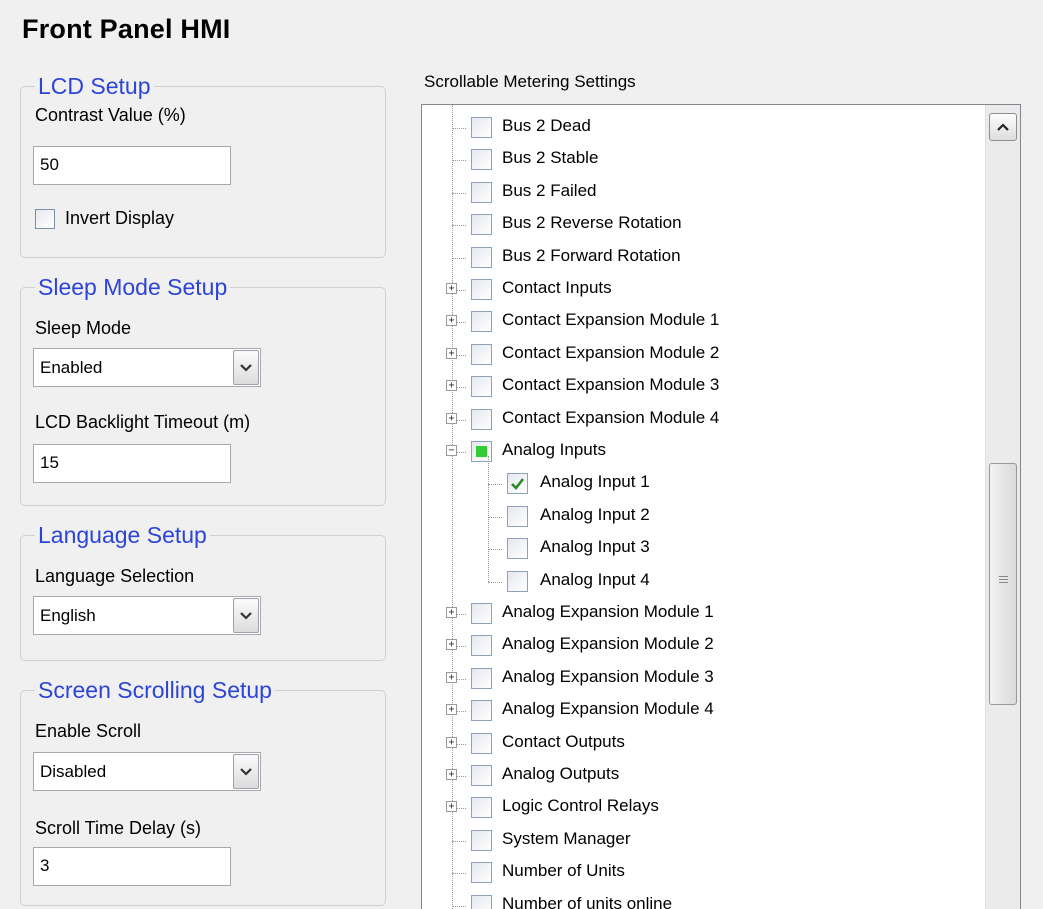 The image size is (1043, 909). What do you see at coordinates (118, 828) in the screenshot?
I see `scroll-delay-label: Scroll Time Delay (s)` at bounding box center [118, 828].